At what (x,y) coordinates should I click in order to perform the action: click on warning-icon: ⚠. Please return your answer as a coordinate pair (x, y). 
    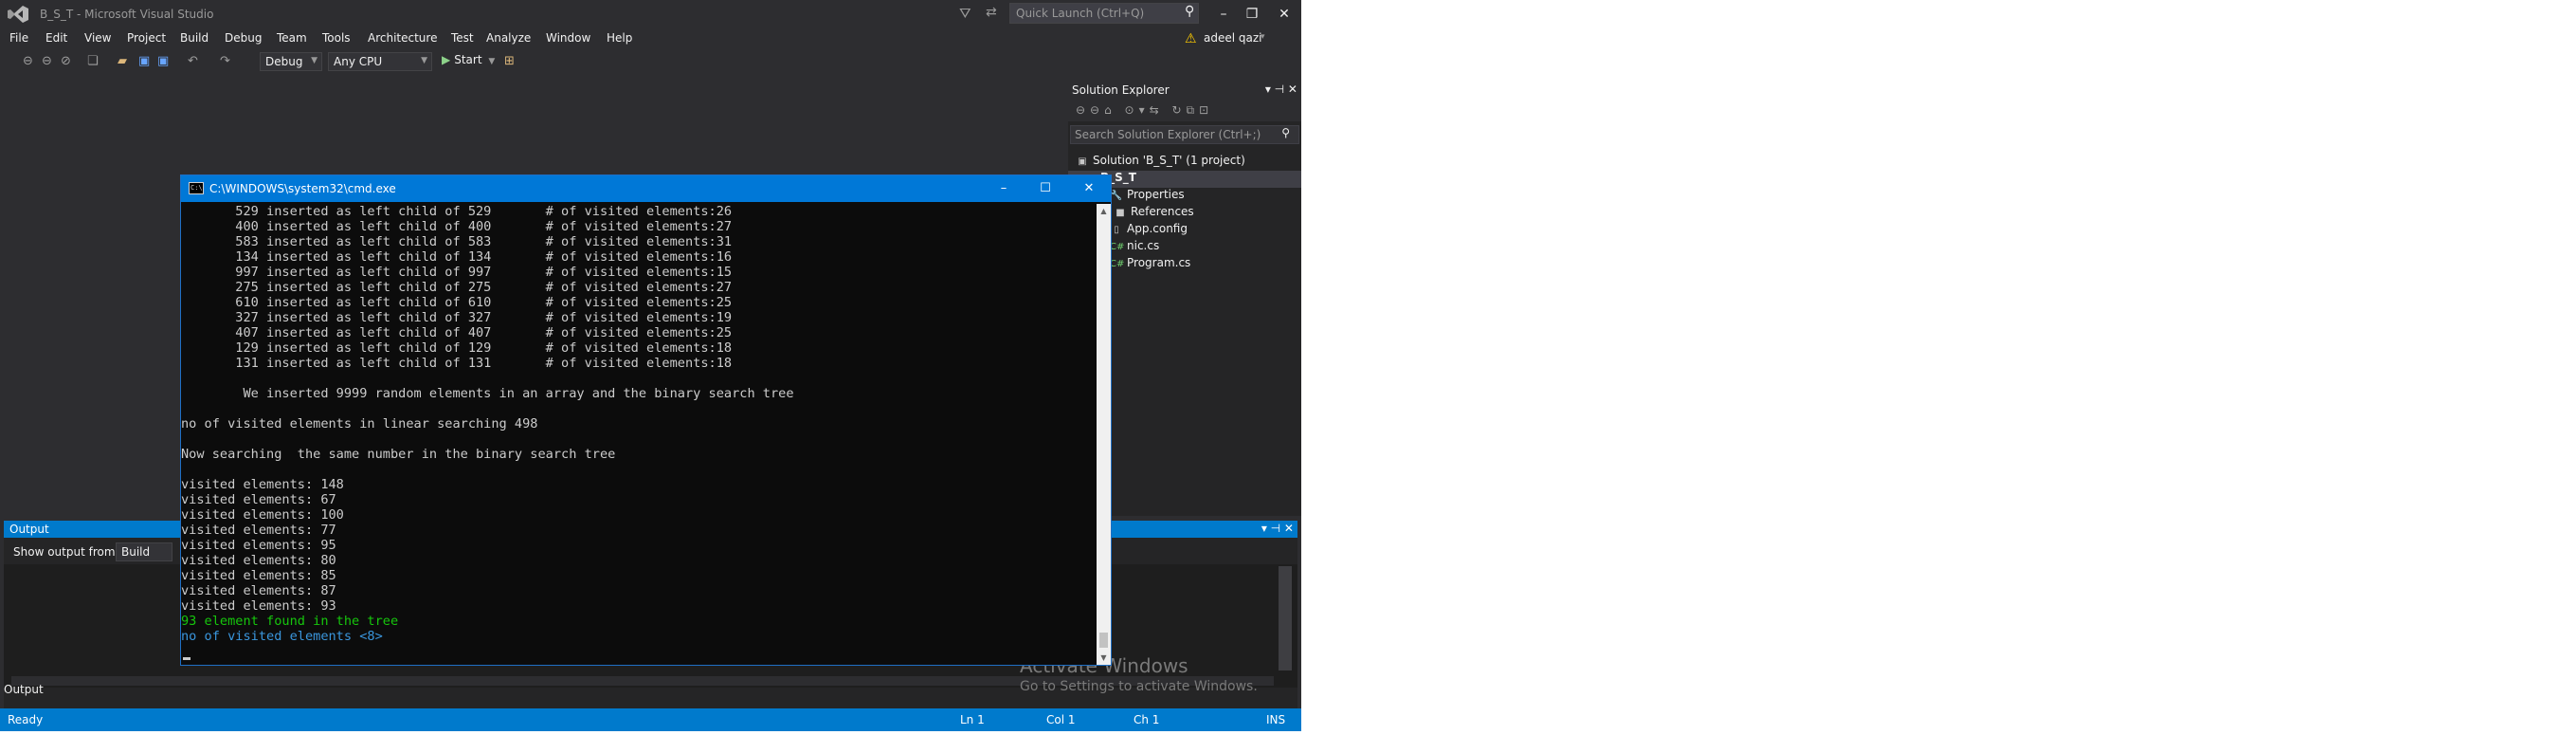
    Looking at the image, I should click on (1191, 38).